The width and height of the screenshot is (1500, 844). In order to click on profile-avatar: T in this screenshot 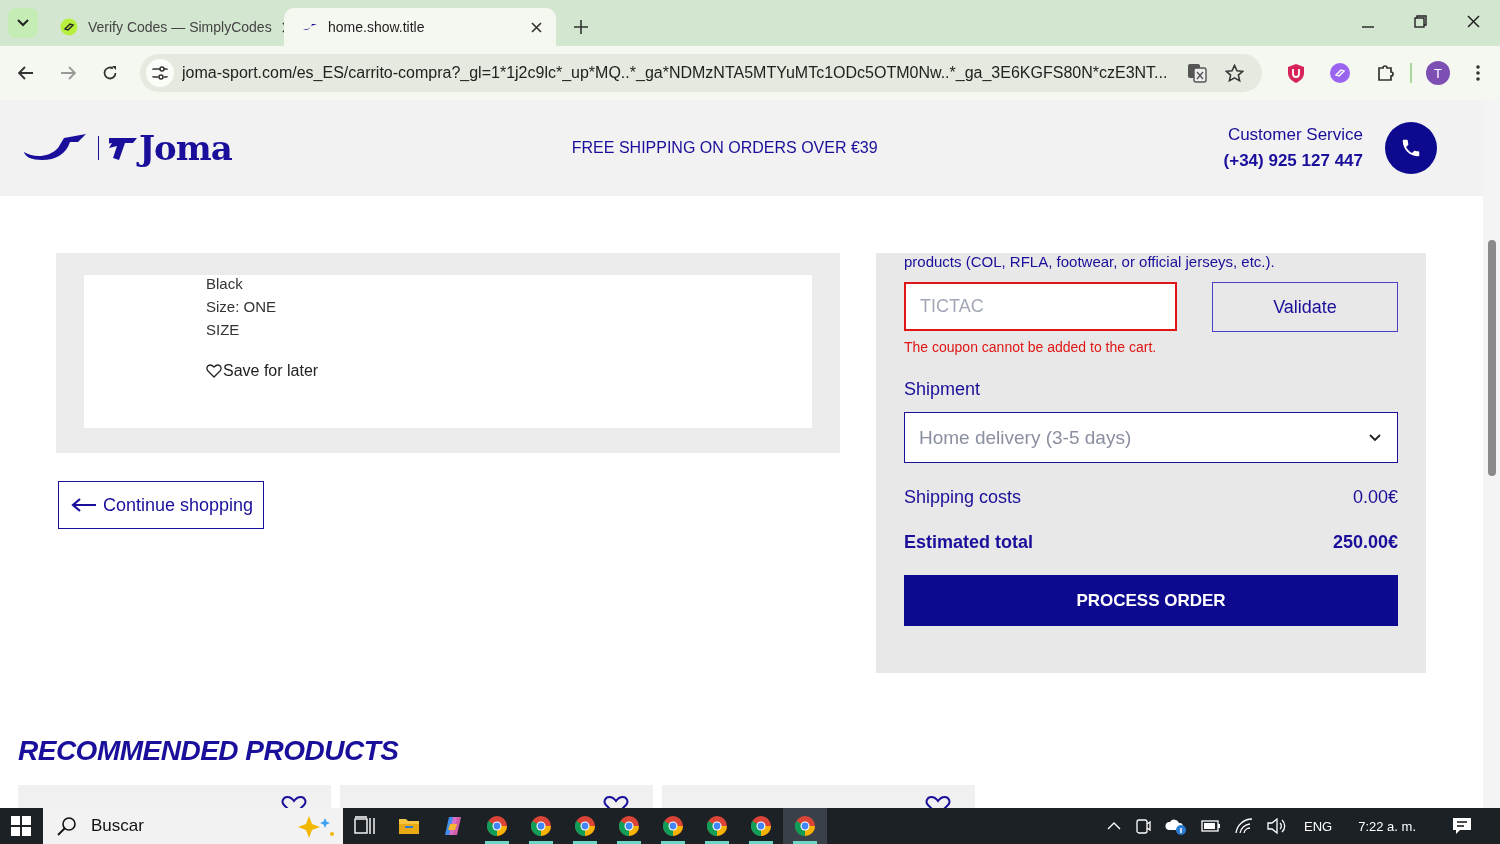, I will do `click(1438, 73)`.